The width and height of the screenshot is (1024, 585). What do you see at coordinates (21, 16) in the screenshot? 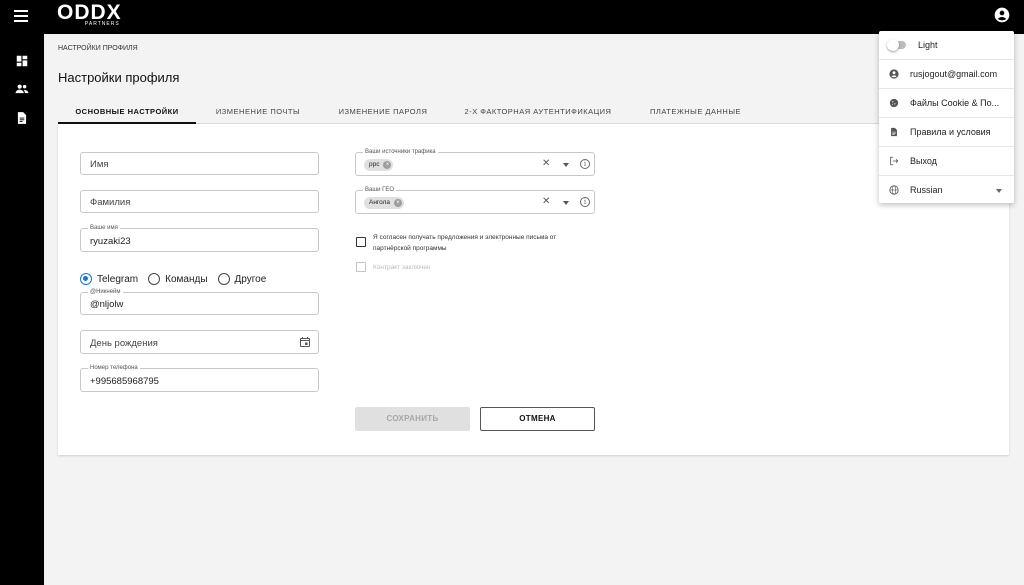
I see `hamburger-menu-icon` at bounding box center [21, 16].